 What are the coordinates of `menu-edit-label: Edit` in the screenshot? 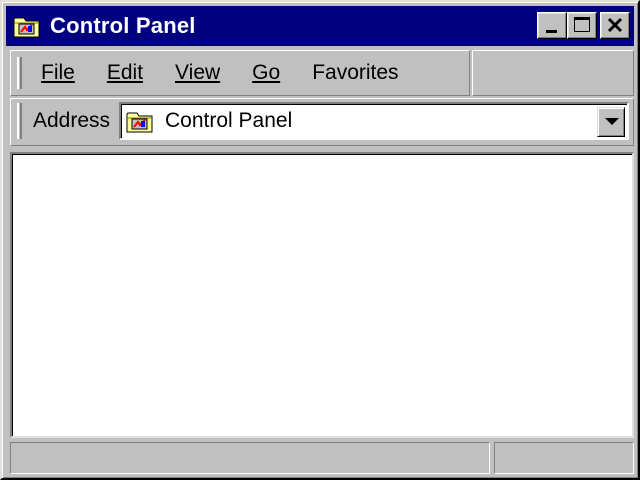 It's located at (125, 72).